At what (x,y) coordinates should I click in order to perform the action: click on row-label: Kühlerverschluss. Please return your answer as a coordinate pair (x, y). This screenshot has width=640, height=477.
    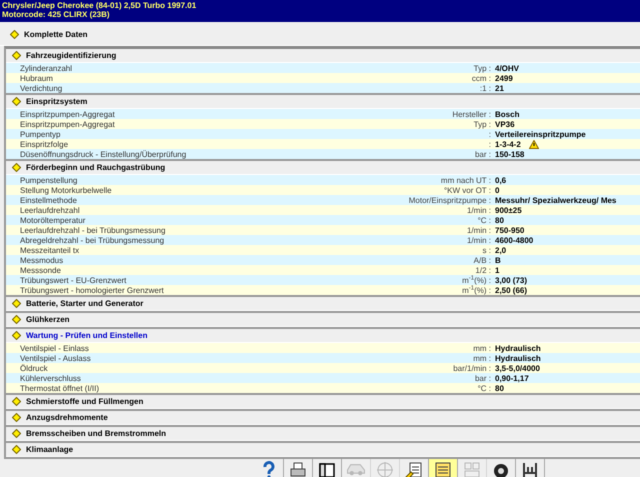
    Looking at the image, I should click on (50, 378).